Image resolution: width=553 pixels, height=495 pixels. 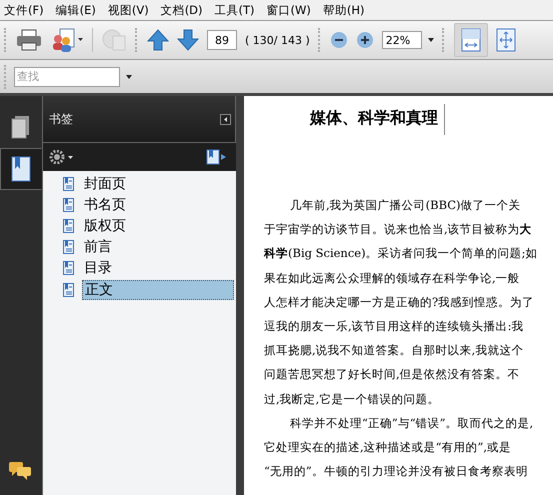 I want to click on text-line: 抓耳挠腮,说我不知道答案。自那时以来,我就这个, so click(x=394, y=351).